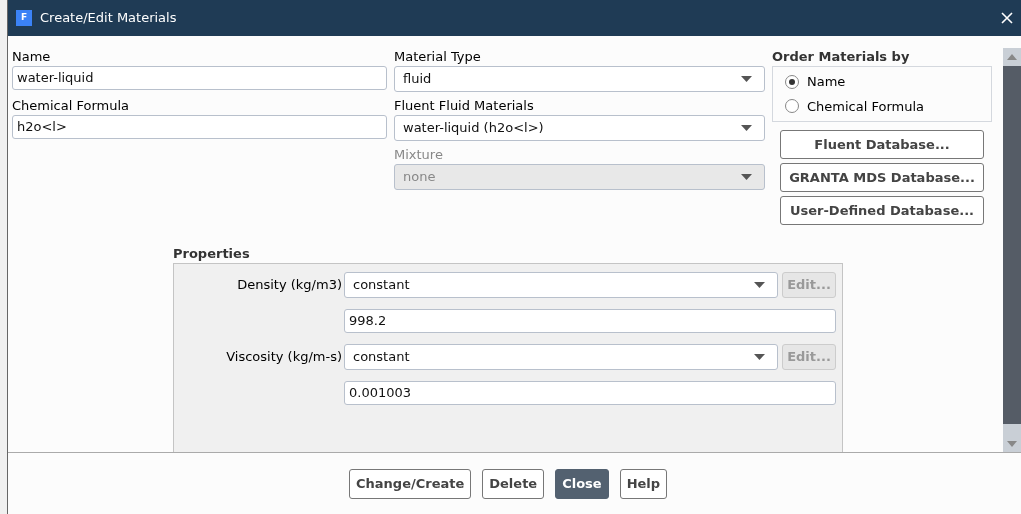 This screenshot has width=1021, height=514. What do you see at coordinates (199, 78) in the screenshot?
I see `input-field: water-liquid` at bounding box center [199, 78].